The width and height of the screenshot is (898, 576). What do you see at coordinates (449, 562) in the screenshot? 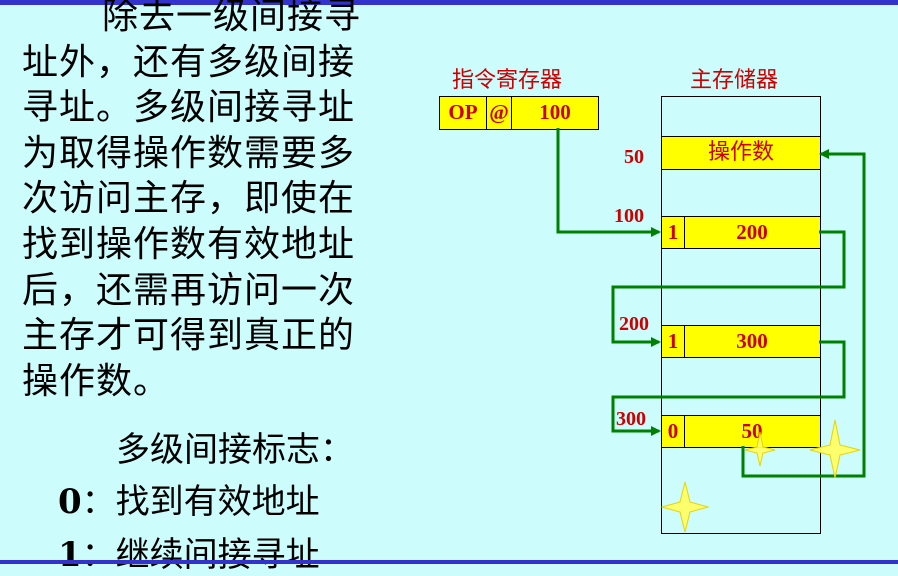
I see `bottom-bar` at bounding box center [449, 562].